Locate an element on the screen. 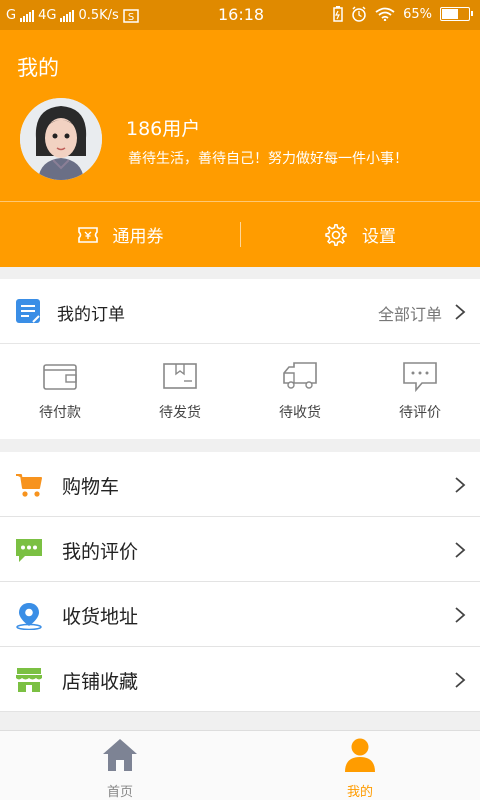 This screenshot has width=480, height=800. battery-percent: 65% is located at coordinates (417, 14).